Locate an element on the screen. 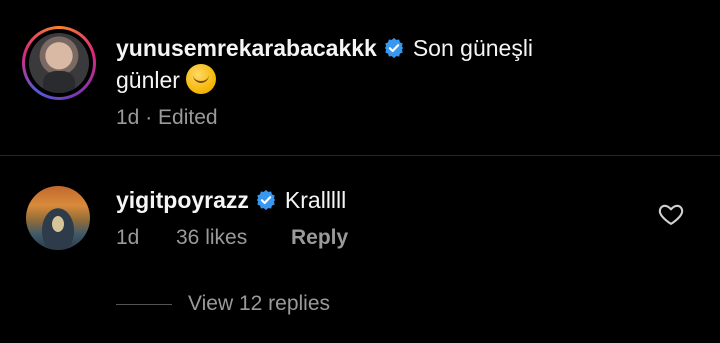  caption-text-block: yunusemrekarabacakkk Son güneşli günler is located at coordinates (396, 64).